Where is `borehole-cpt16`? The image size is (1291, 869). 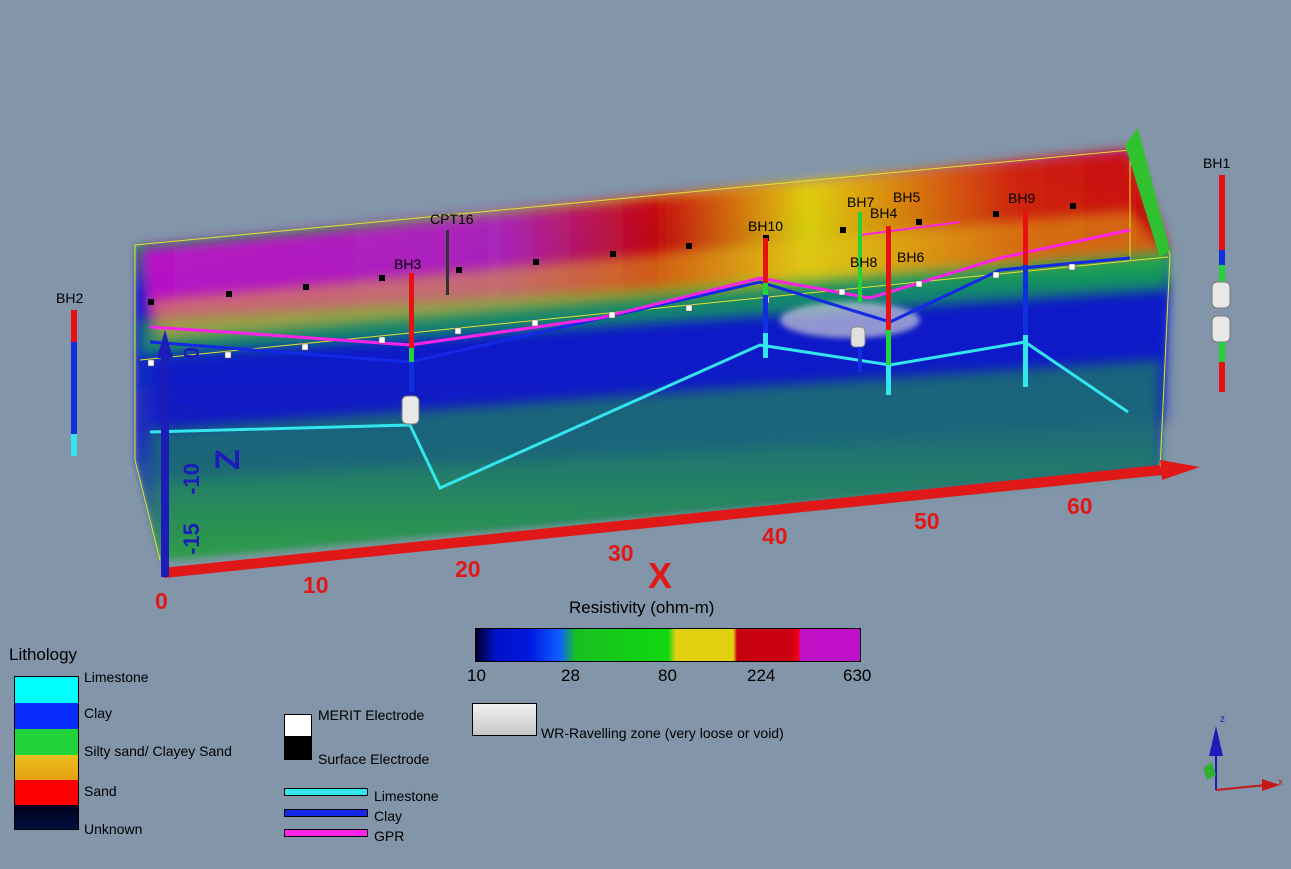
borehole-cpt16 is located at coordinates (447, 262).